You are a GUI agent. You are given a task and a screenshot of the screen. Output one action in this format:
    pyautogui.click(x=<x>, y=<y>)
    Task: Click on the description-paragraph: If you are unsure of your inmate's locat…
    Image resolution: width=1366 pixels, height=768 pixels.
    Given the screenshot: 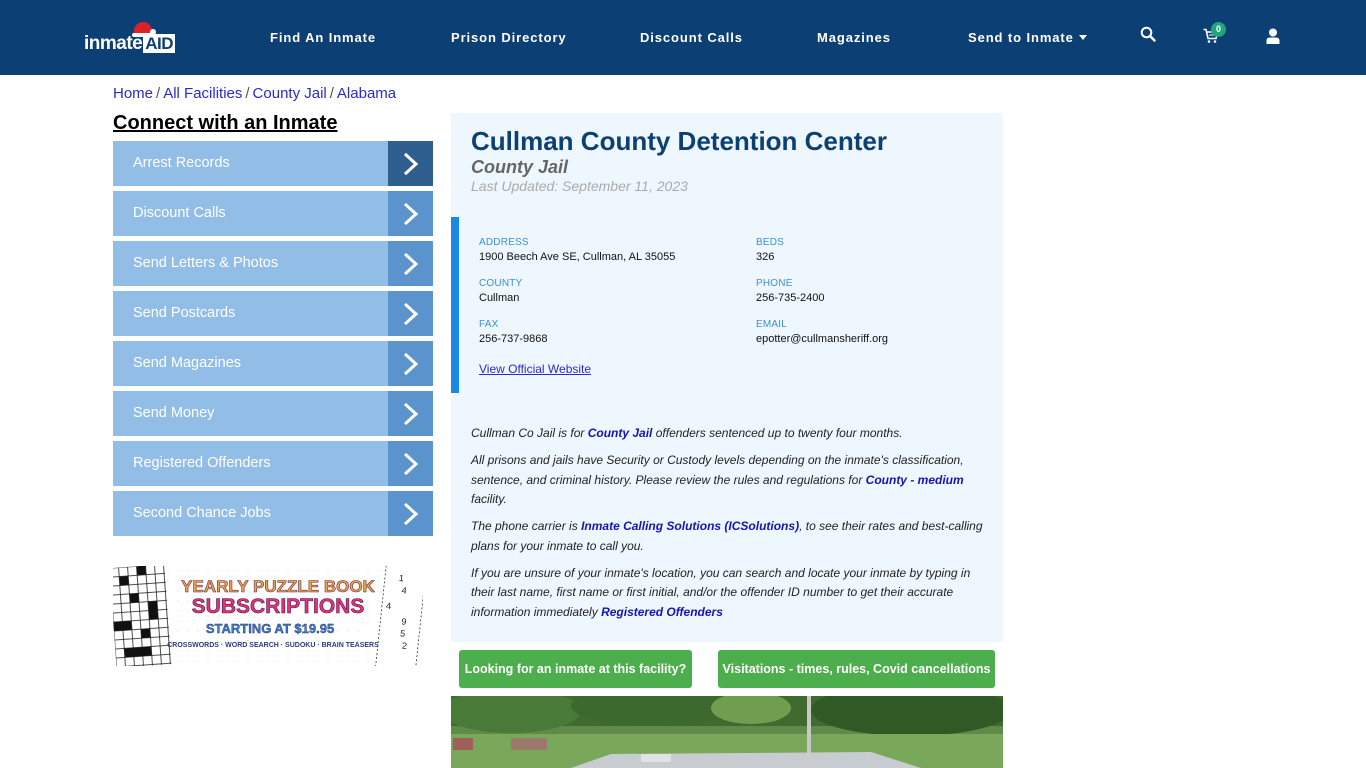 What is the action you would take?
    pyautogui.click(x=731, y=593)
    